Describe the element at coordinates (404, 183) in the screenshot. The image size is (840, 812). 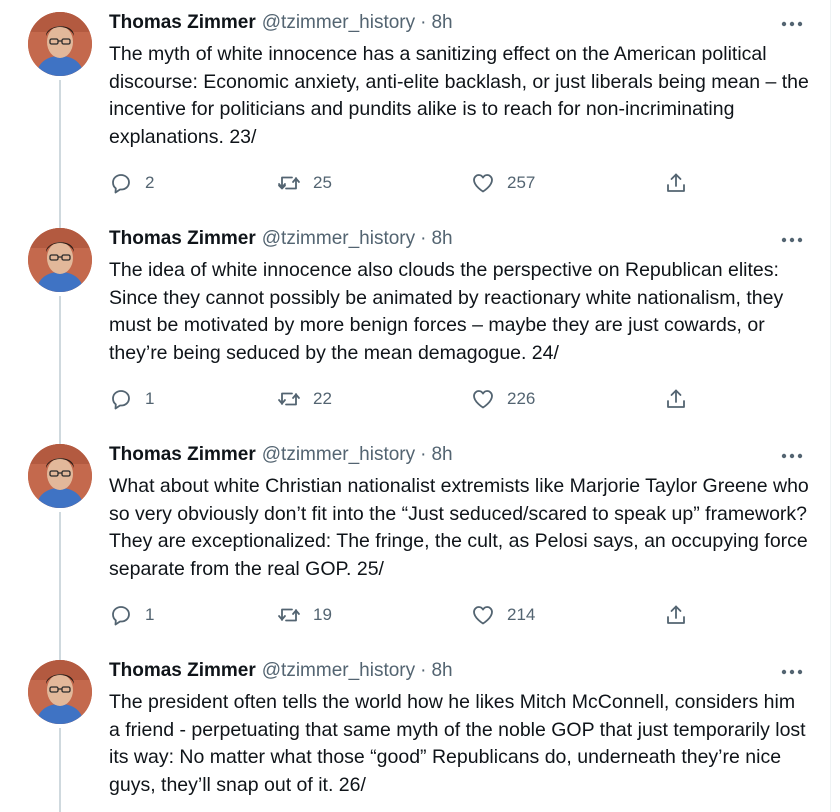
I see `tweet-actions: 2 25 257` at that location.